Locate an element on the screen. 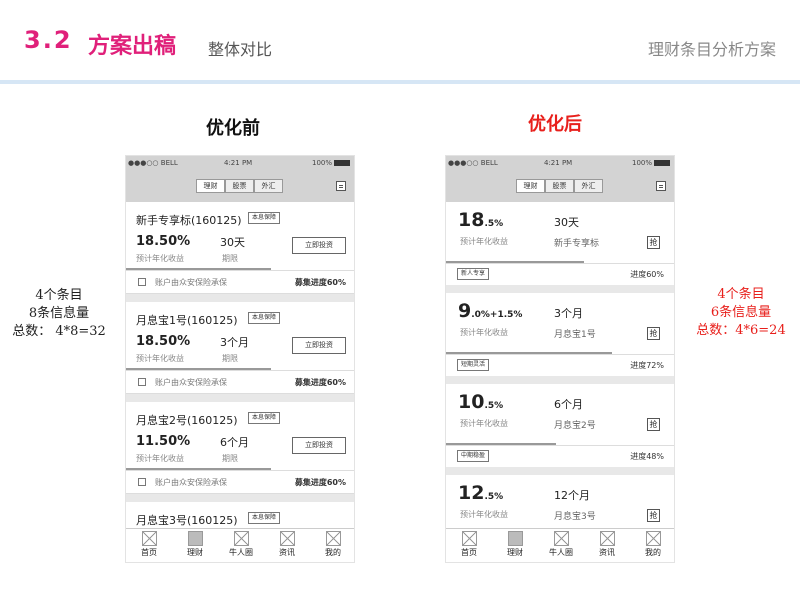 Image resolution: width=800 pixels, height=600 pixels. product-name: 月息宝1号(160125) is located at coordinates (187, 320).